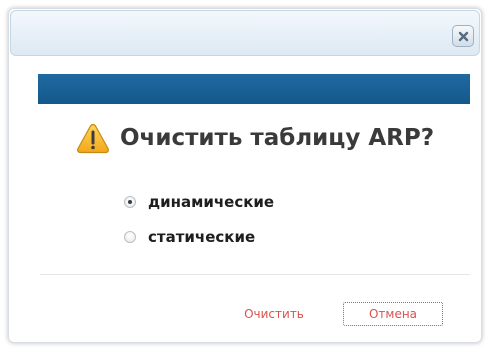  I want to click on radio-dynamic-label: динамические, so click(211, 202).